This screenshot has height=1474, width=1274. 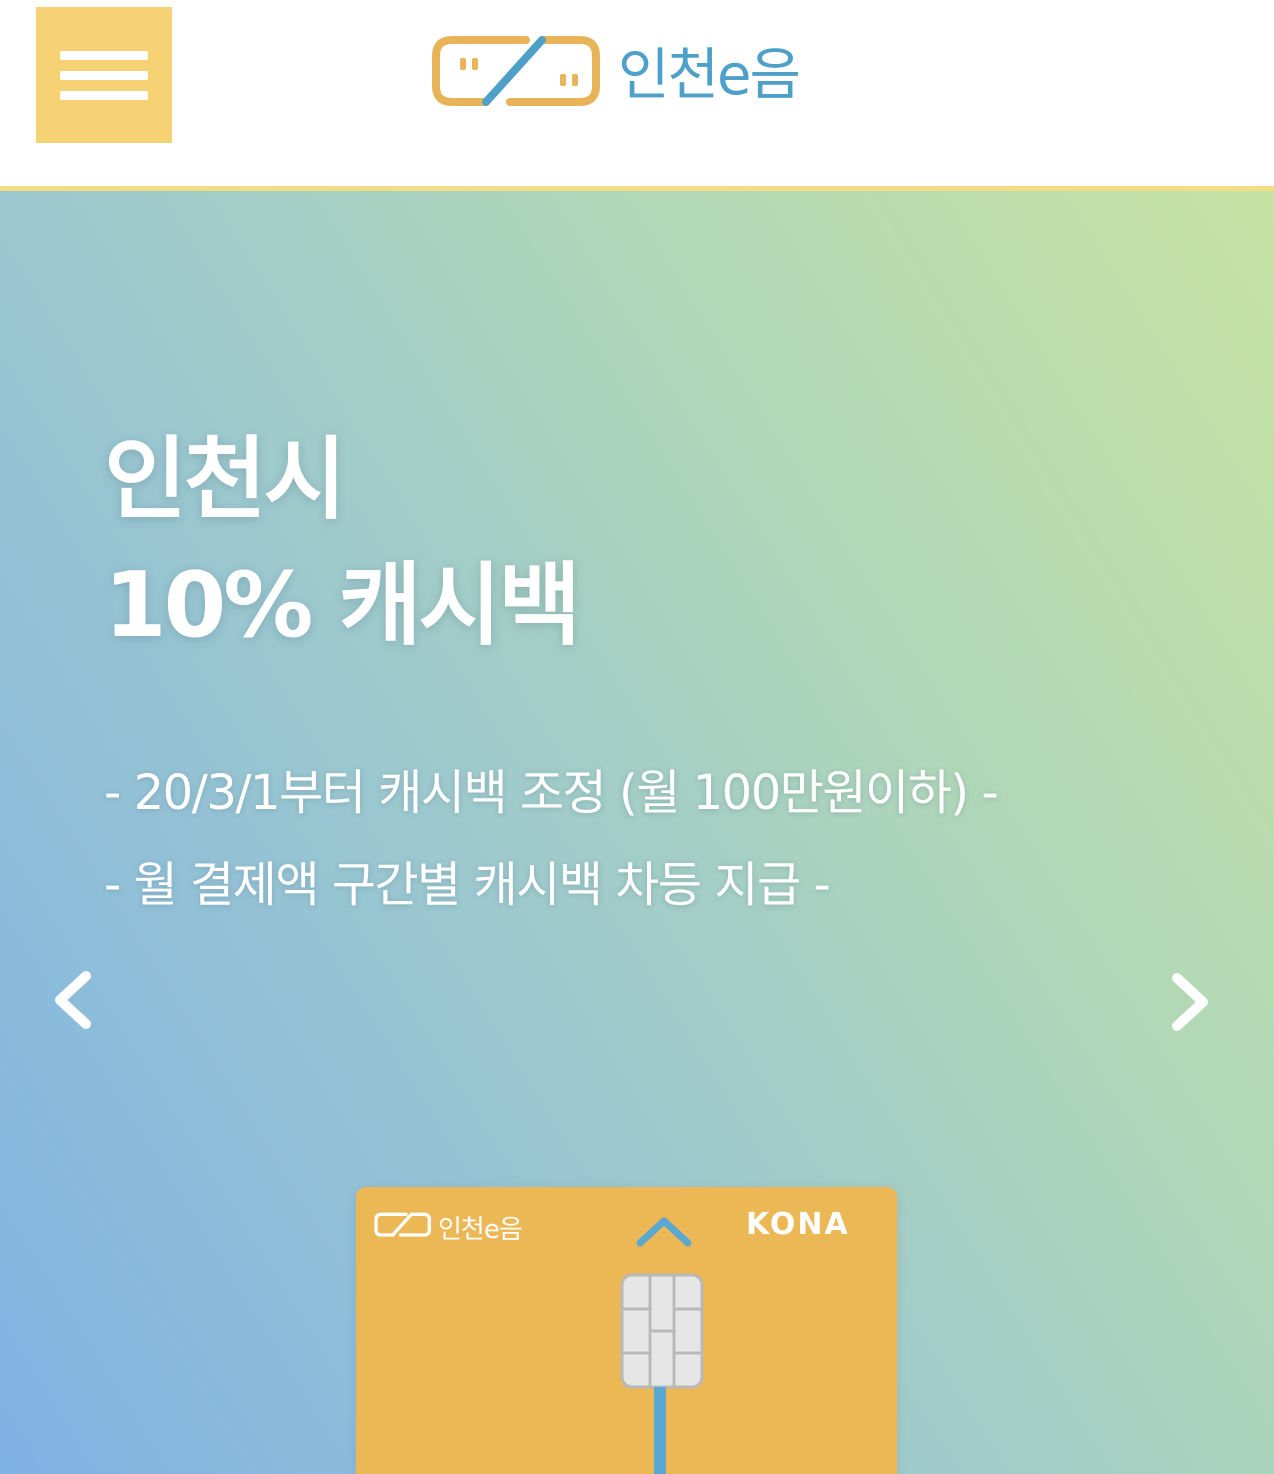 I want to click on card-brand-name: KONA, so click(x=798, y=1224).